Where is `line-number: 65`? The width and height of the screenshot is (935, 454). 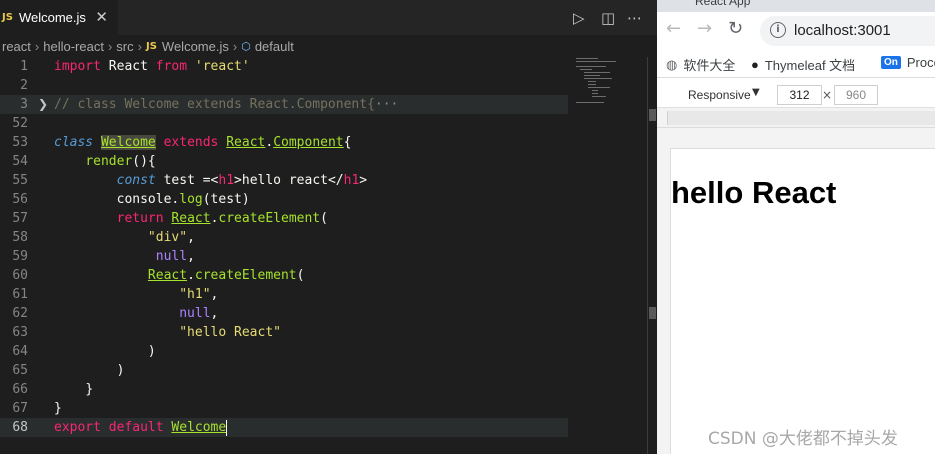
line-number: 65 is located at coordinates (20, 370).